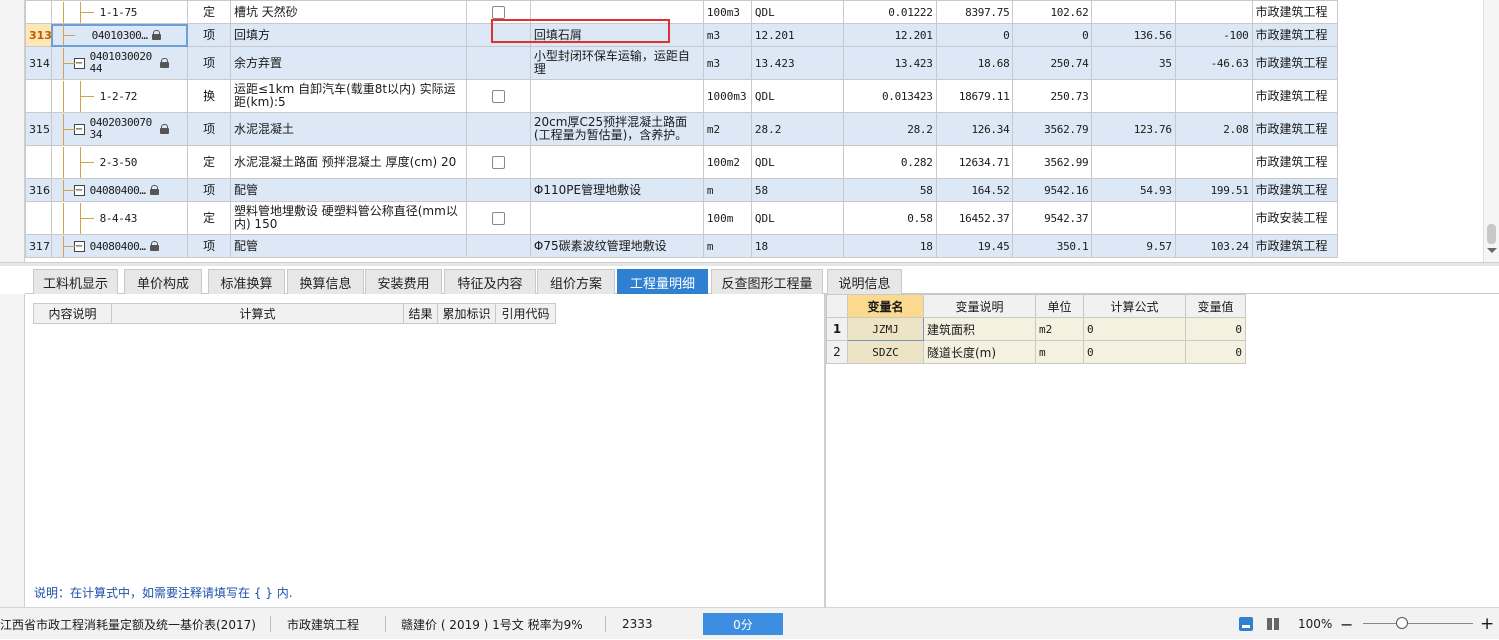  I want to click on item-code-cell: 1-2-72, so click(119, 96).